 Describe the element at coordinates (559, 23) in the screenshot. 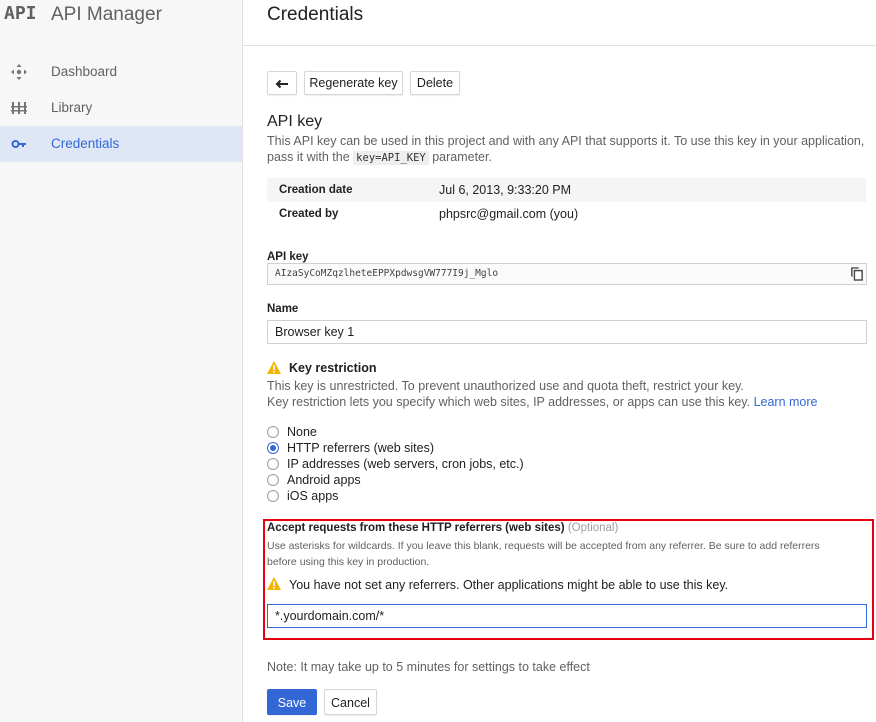

I see `page-header: Credentials` at that location.